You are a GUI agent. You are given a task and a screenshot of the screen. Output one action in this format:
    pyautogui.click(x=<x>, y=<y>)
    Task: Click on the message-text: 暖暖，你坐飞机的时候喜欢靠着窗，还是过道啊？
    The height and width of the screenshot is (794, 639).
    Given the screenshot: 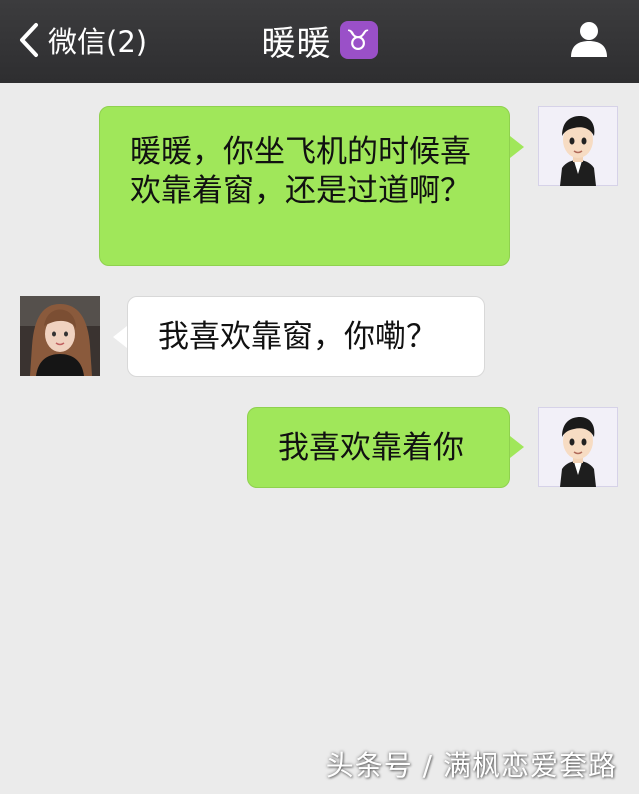 What is the action you would take?
    pyautogui.click(x=300, y=171)
    